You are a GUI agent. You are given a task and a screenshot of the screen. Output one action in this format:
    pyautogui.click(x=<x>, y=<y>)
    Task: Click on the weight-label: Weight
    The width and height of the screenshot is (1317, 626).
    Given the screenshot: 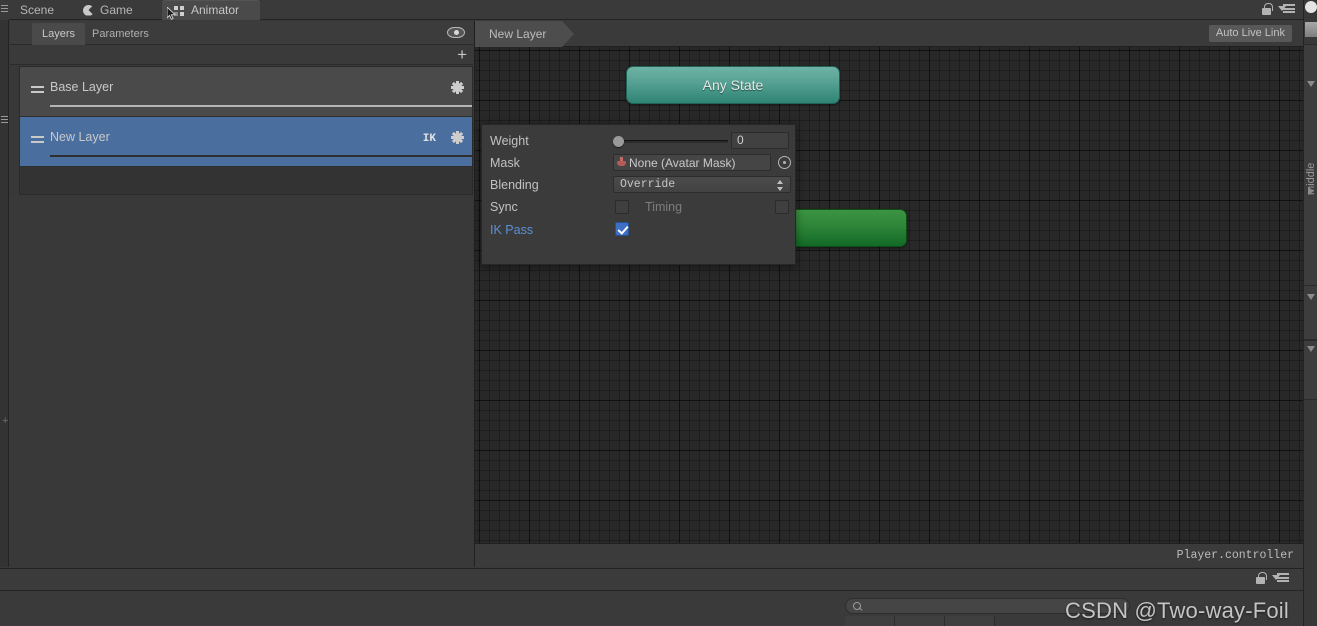 What is the action you would take?
    pyautogui.click(x=509, y=141)
    